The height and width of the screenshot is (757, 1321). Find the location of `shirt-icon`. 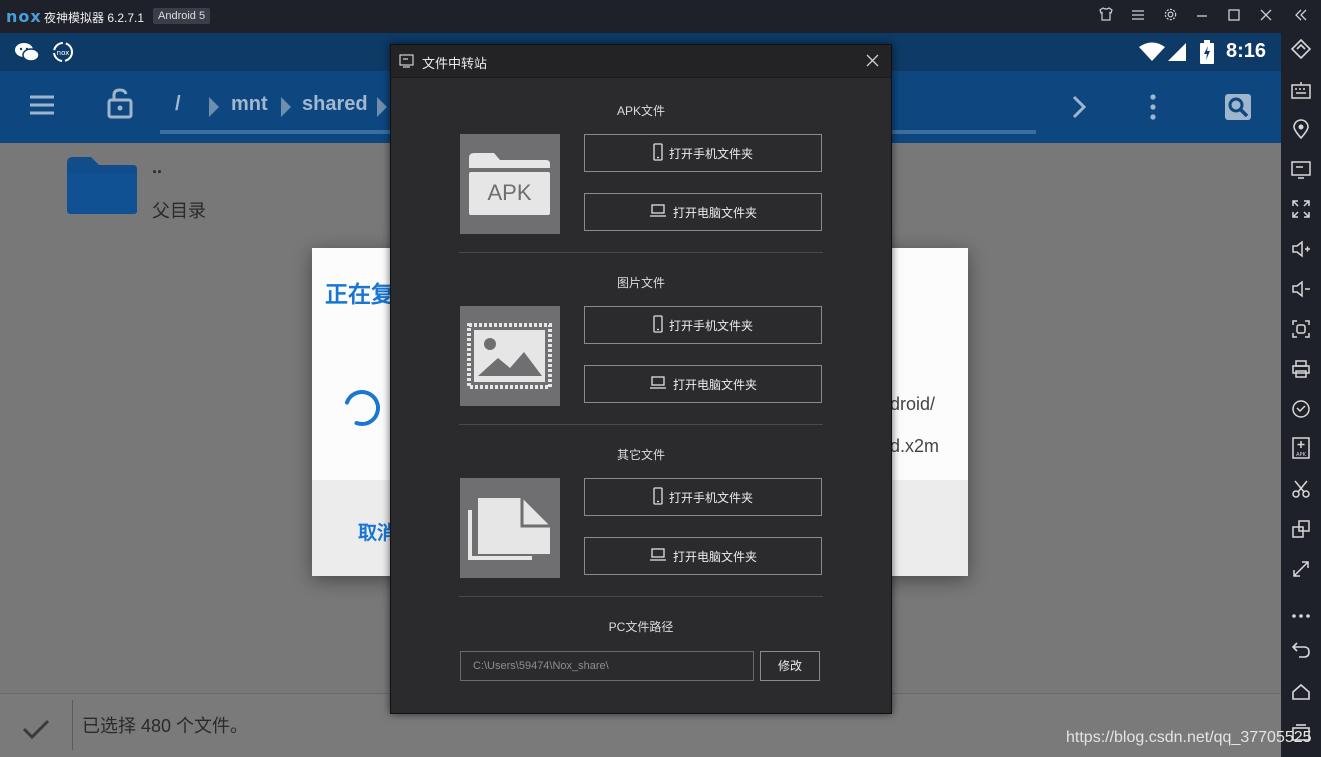

shirt-icon is located at coordinates (1106, 17).